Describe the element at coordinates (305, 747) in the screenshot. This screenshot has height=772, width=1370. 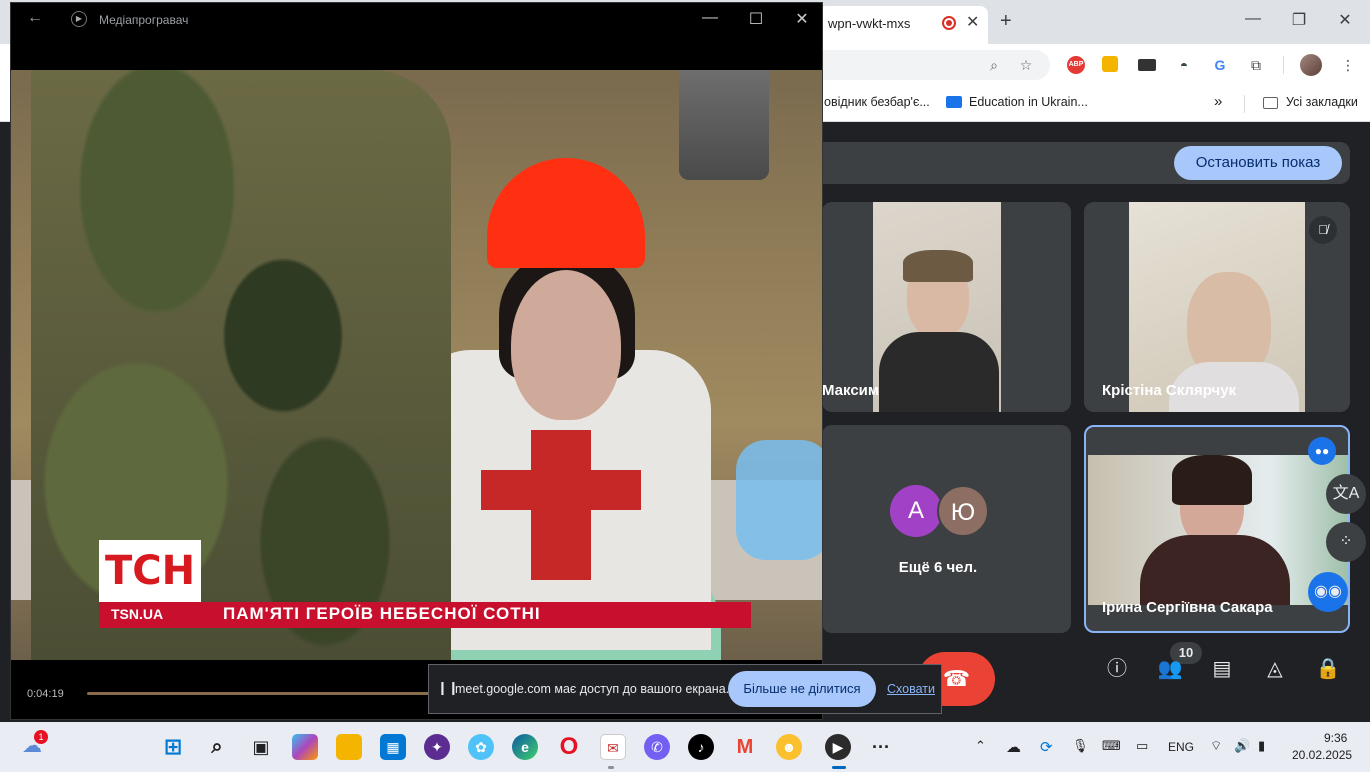
I see `copilot-icon` at that location.